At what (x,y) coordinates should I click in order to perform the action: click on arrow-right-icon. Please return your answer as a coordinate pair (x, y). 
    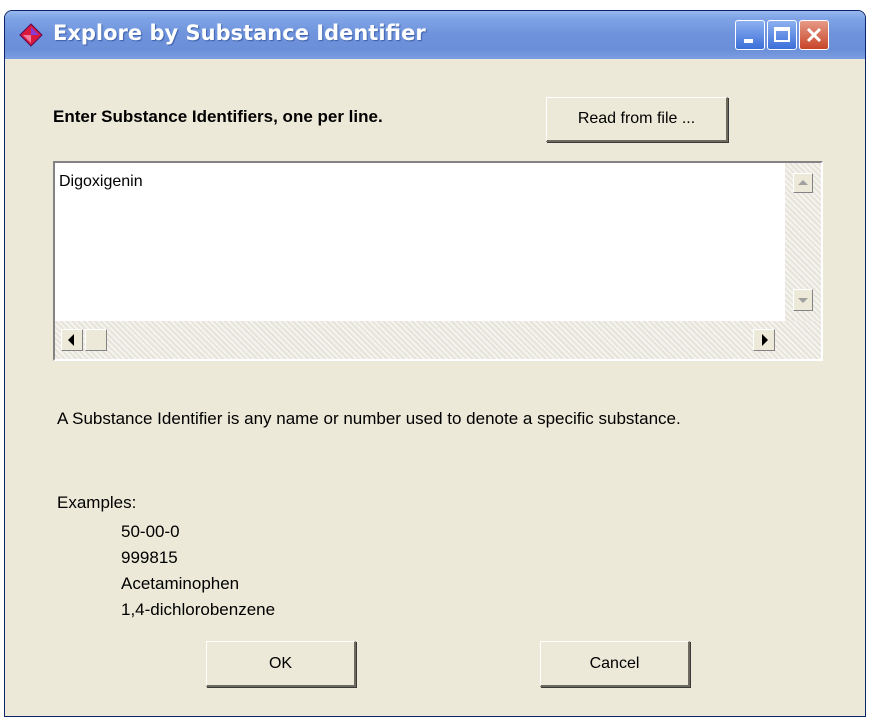
    Looking at the image, I should click on (765, 340).